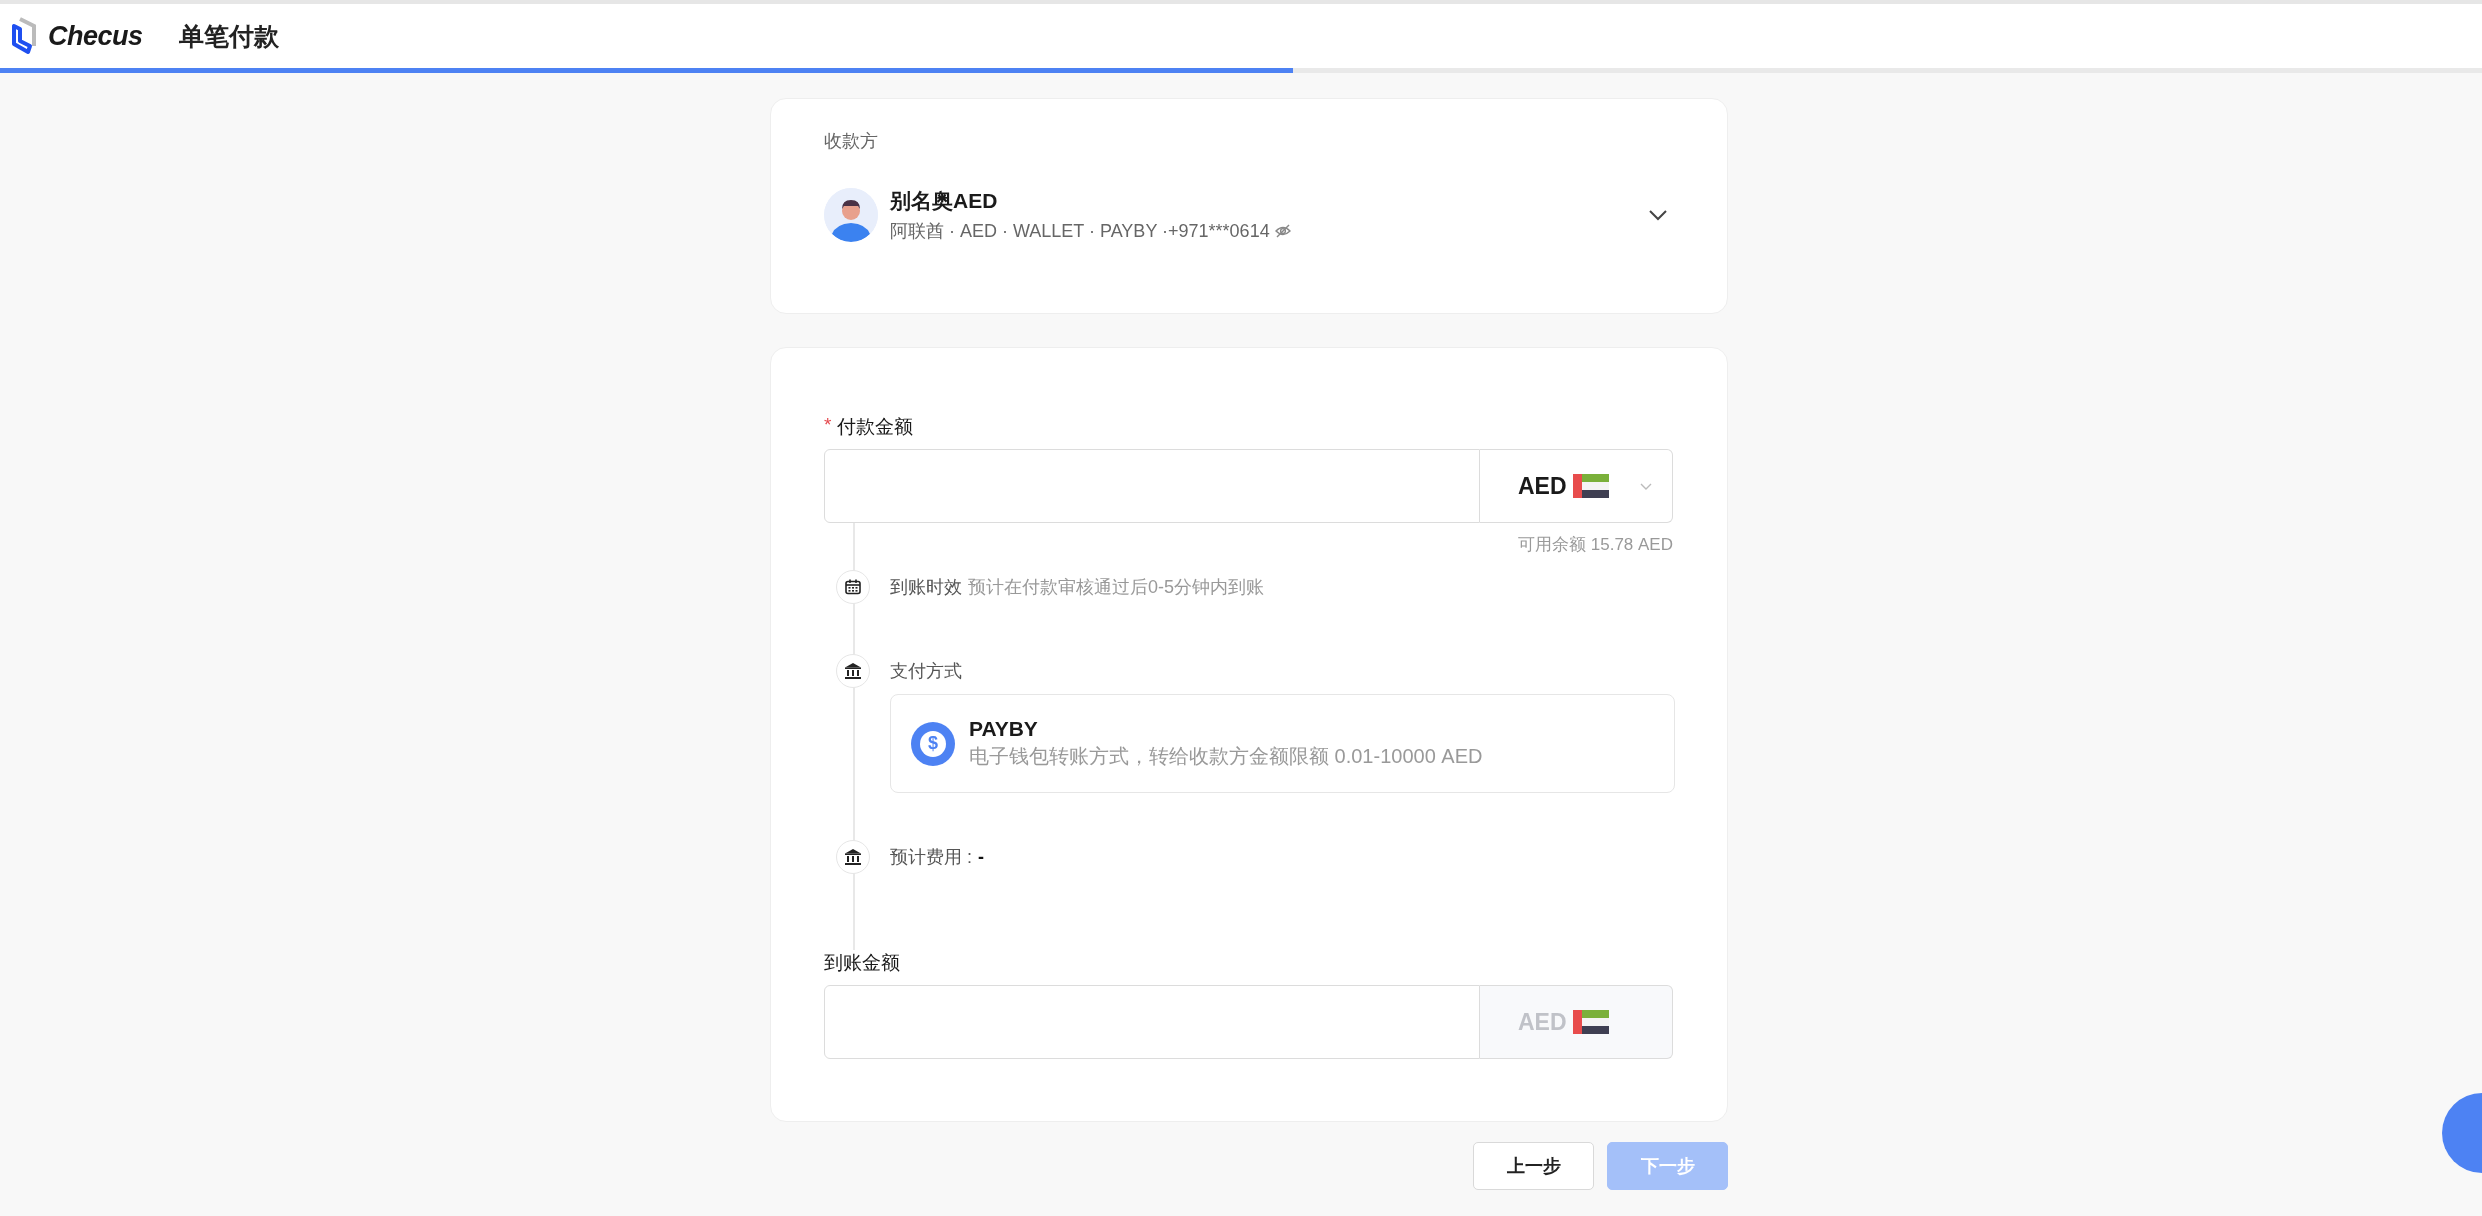 The height and width of the screenshot is (1216, 2482). I want to click on step-value: -, so click(981, 857).